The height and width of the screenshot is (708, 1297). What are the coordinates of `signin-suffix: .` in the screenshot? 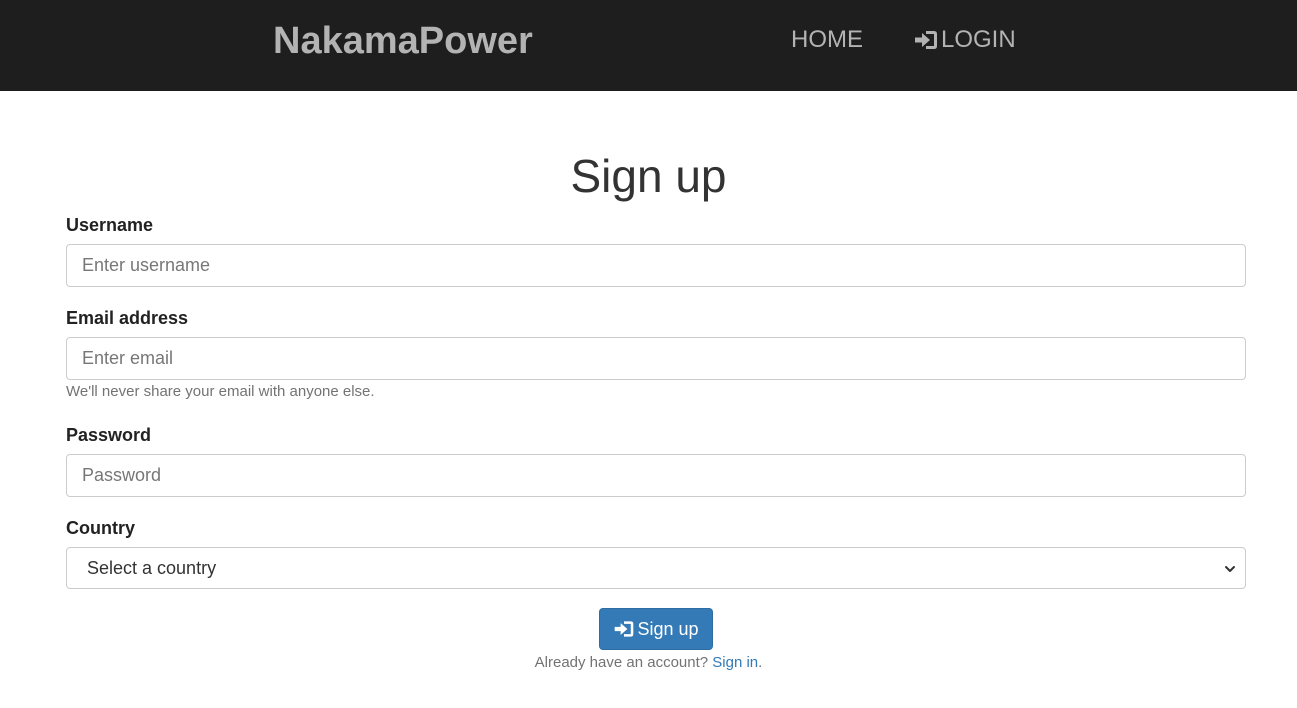 It's located at (760, 662).